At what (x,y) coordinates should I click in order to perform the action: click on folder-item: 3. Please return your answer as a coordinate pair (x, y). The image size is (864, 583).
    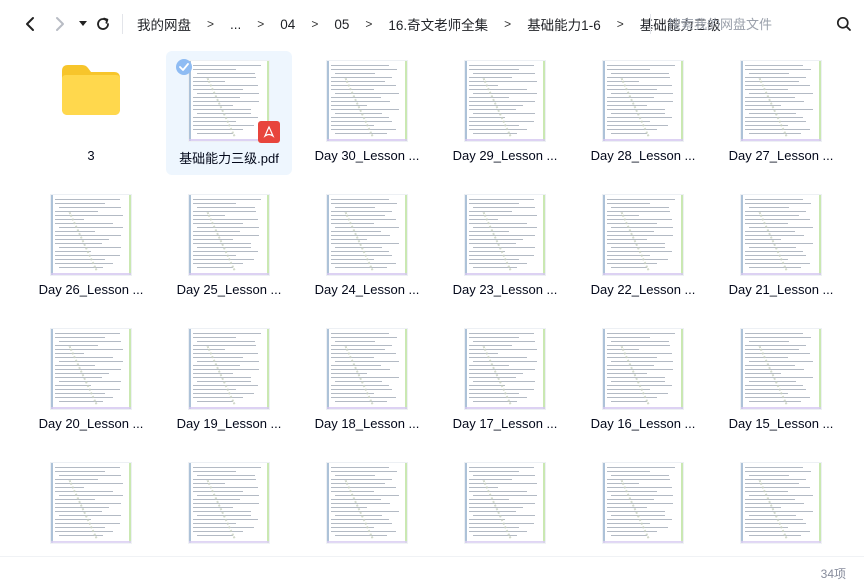
    Looking at the image, I should click on (91, 113).